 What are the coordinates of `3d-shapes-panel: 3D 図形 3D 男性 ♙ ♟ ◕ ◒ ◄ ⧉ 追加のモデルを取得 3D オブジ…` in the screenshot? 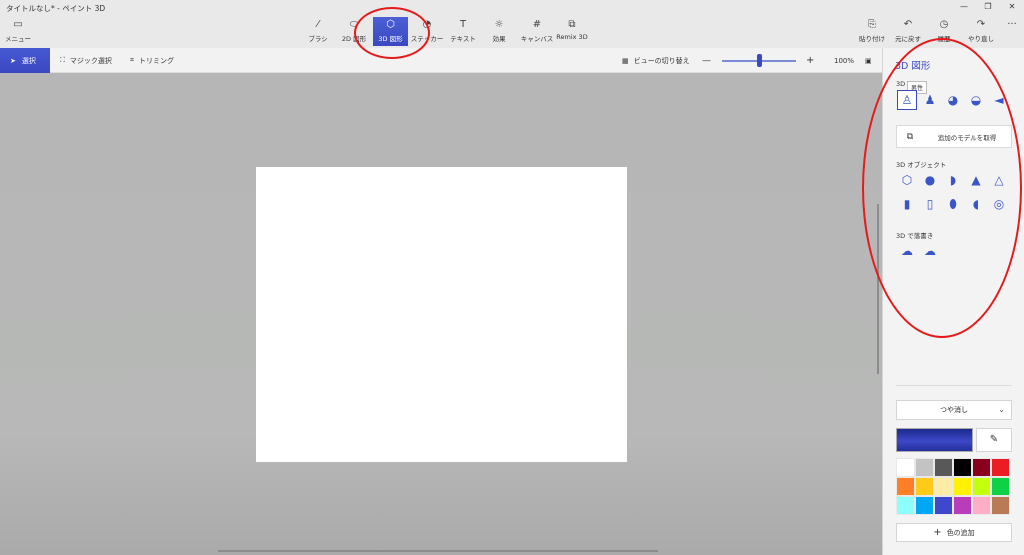 It's located at (953, 301).